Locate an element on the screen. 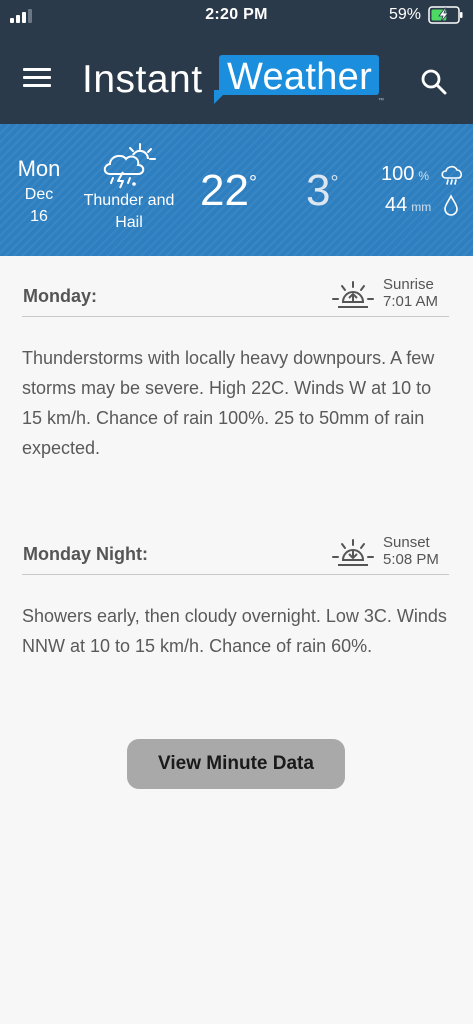  rain-chance: 100% is located at coordinates (405, 174).